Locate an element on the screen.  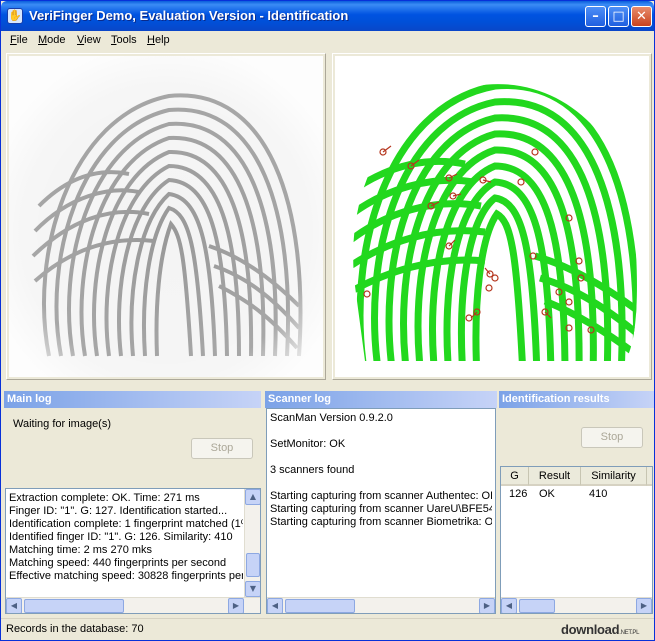
cell-similarity: 410 is located at coordinates (598, 494).